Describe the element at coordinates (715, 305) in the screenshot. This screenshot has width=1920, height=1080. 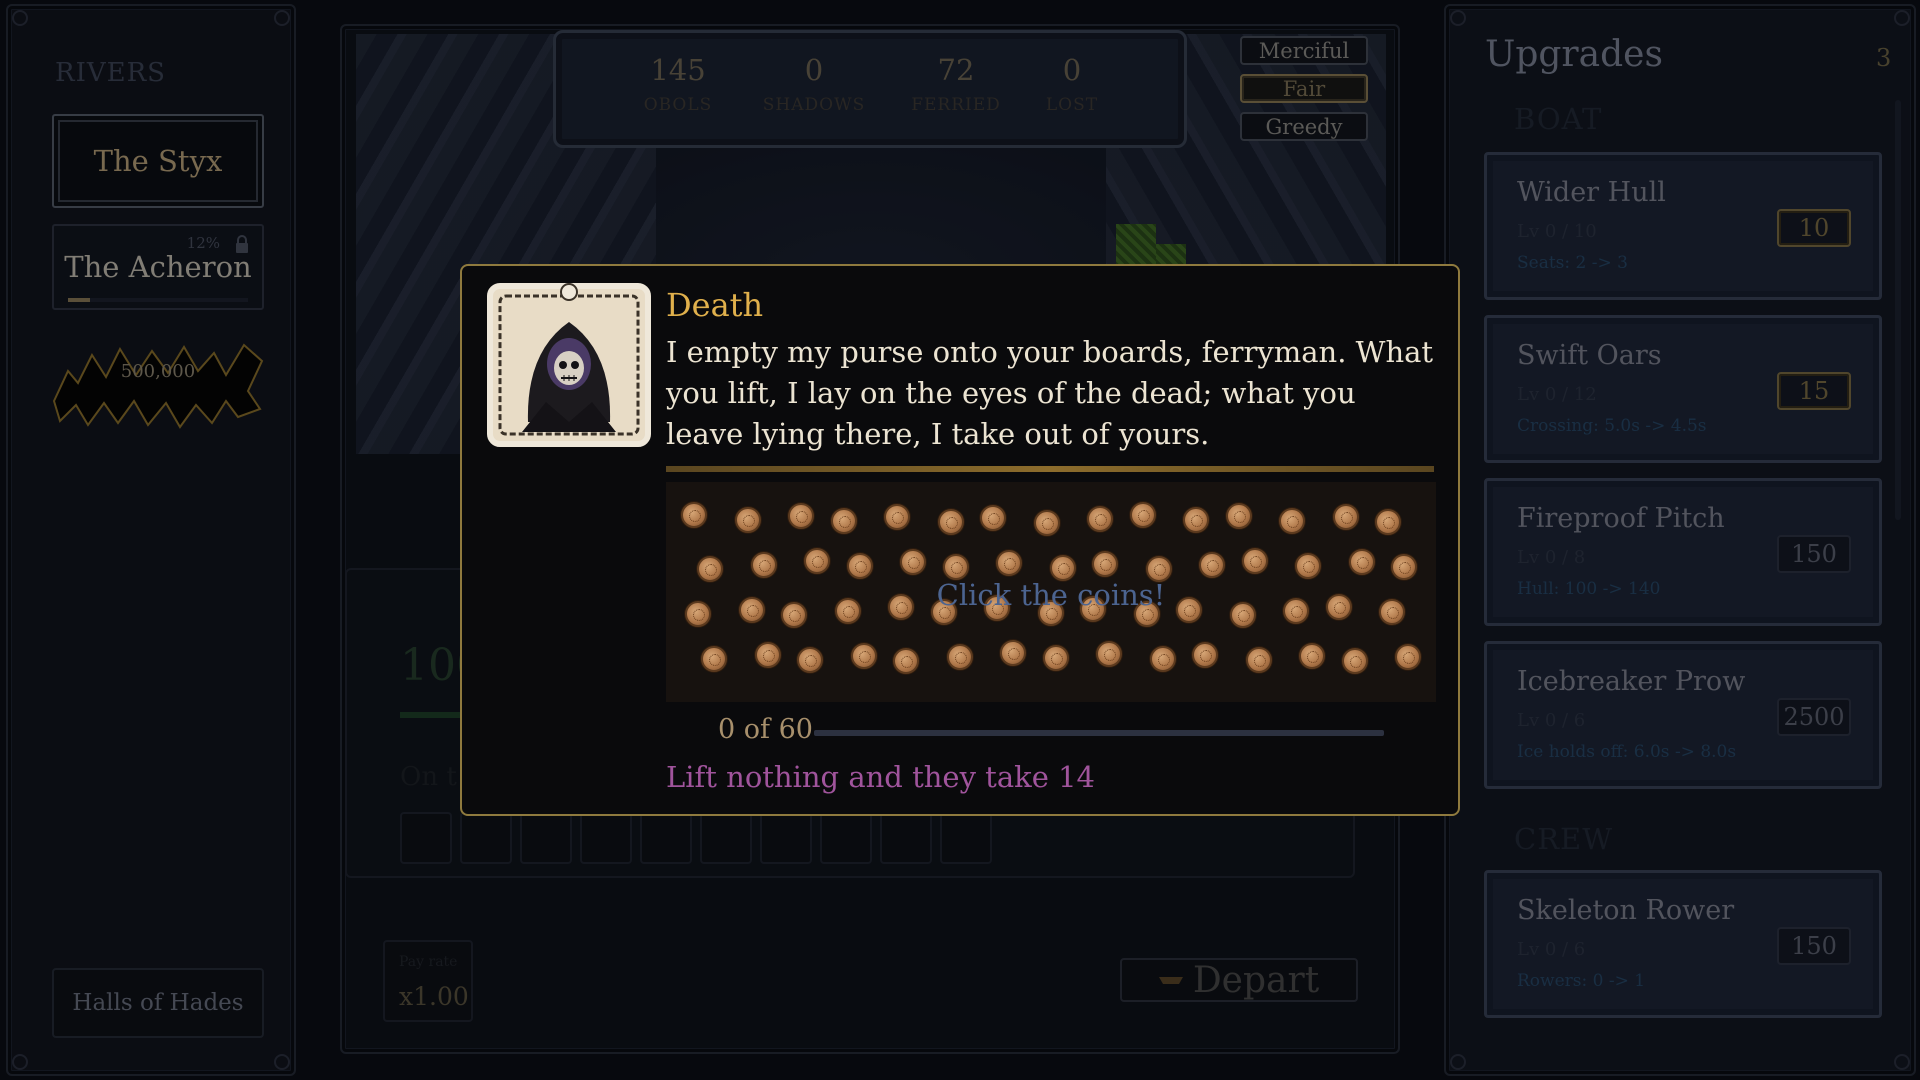
I see `speaker-name: Death` at that location.